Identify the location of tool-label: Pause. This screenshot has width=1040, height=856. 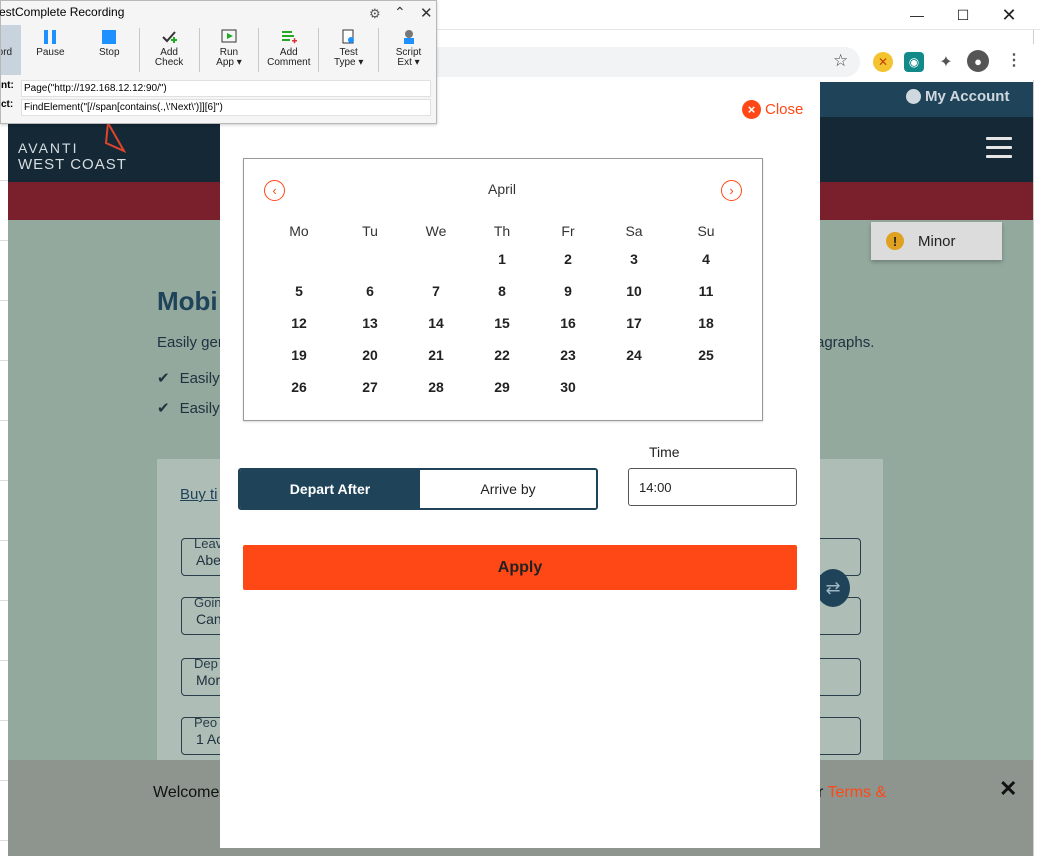
(50, 52).